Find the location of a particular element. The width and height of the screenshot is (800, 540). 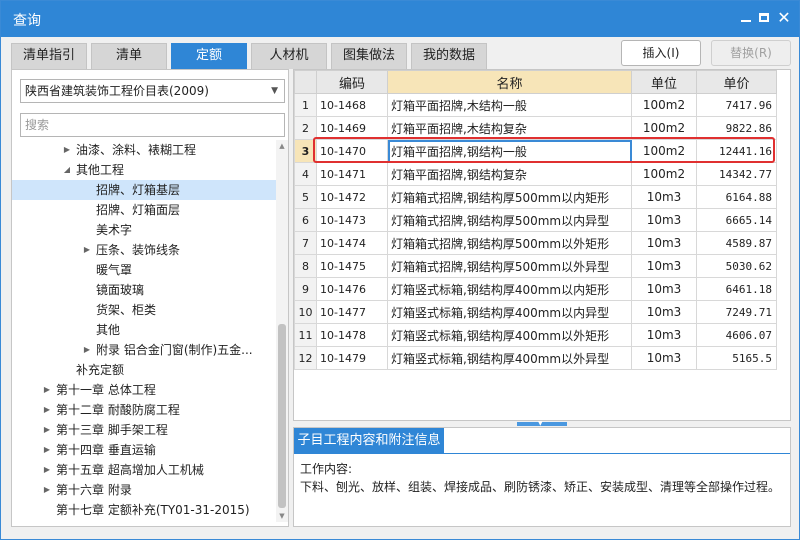

cell-name: 灯箱竖式标箱,钢结构厚400mm以内矩形 is located at coordinates (509, 289).